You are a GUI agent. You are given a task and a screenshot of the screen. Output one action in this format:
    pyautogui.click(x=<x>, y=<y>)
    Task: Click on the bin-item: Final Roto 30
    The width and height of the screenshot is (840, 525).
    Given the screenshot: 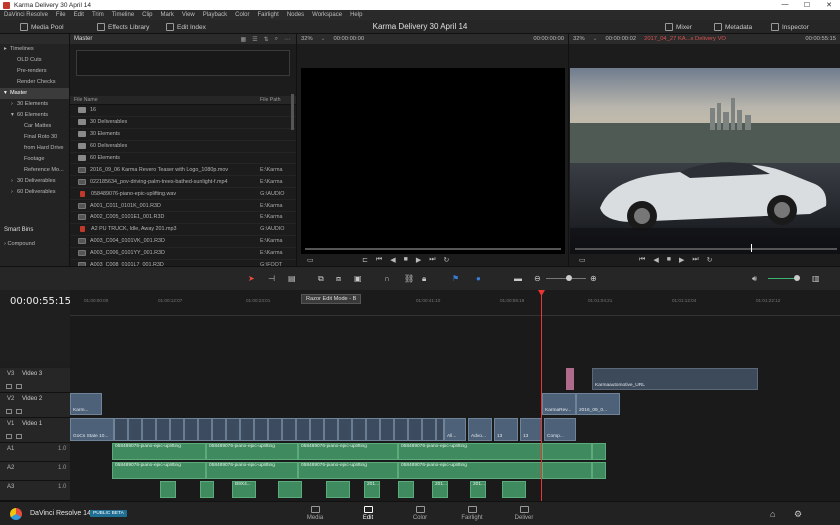 What is the action you would take?
    pyautogui.click(x=34, y=137)
    